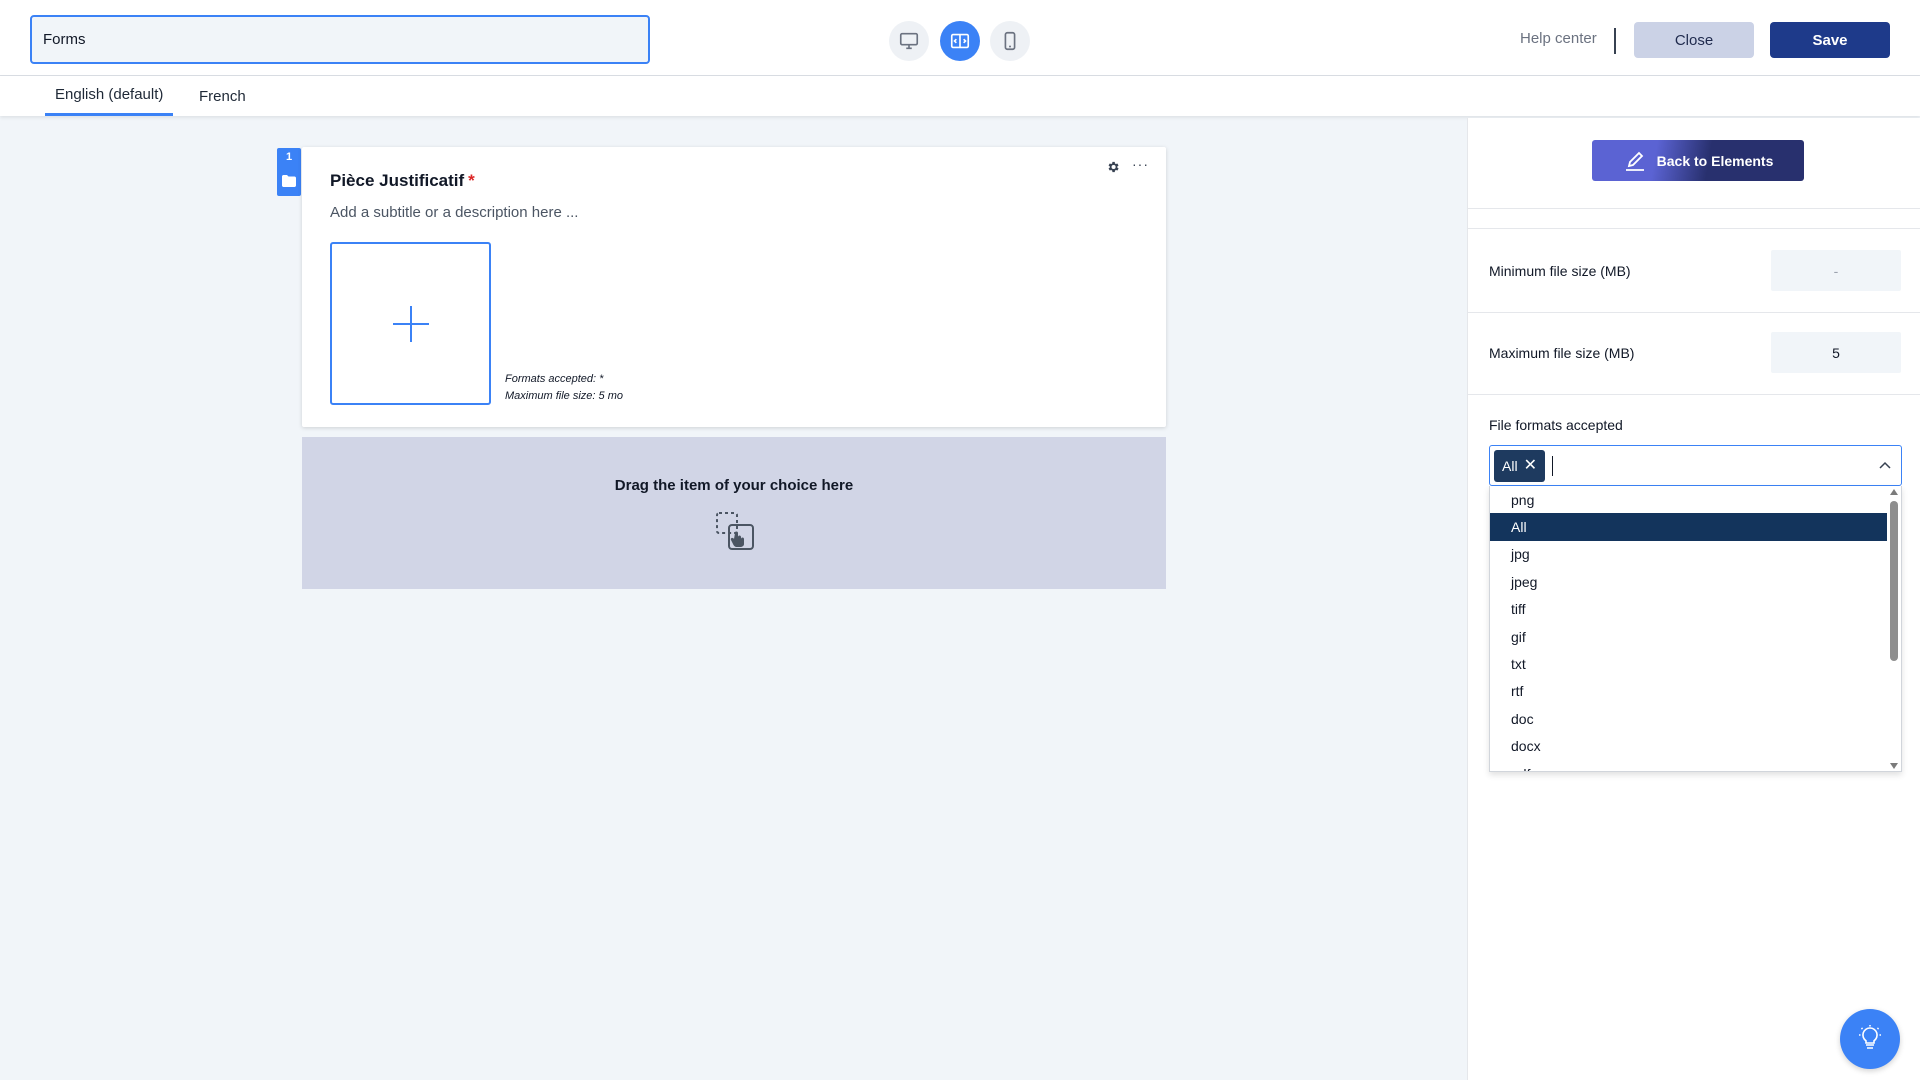 The height and width of the screenshot is (1080, 1920). Describe the element at coordinates (1689, 636) in the screenshot. I see `format-option: gif` at that location.